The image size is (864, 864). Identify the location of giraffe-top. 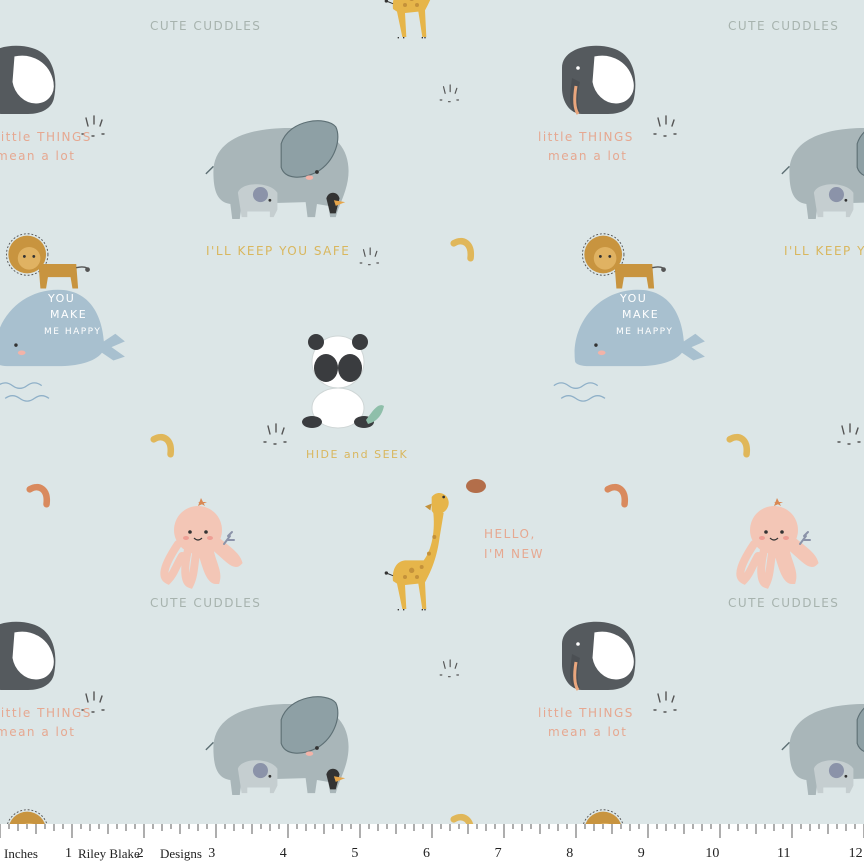
(416, 20).